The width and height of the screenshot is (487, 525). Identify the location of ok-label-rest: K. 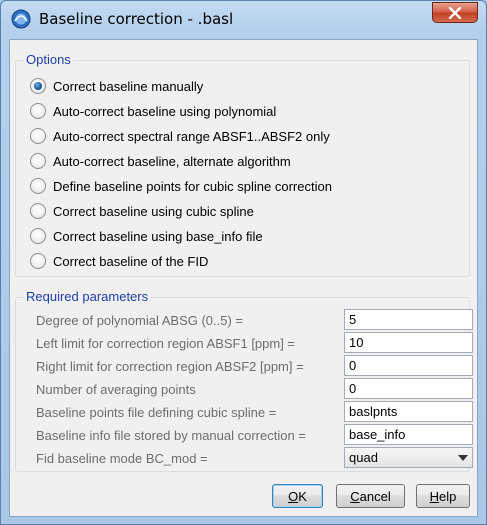
(302, 496).